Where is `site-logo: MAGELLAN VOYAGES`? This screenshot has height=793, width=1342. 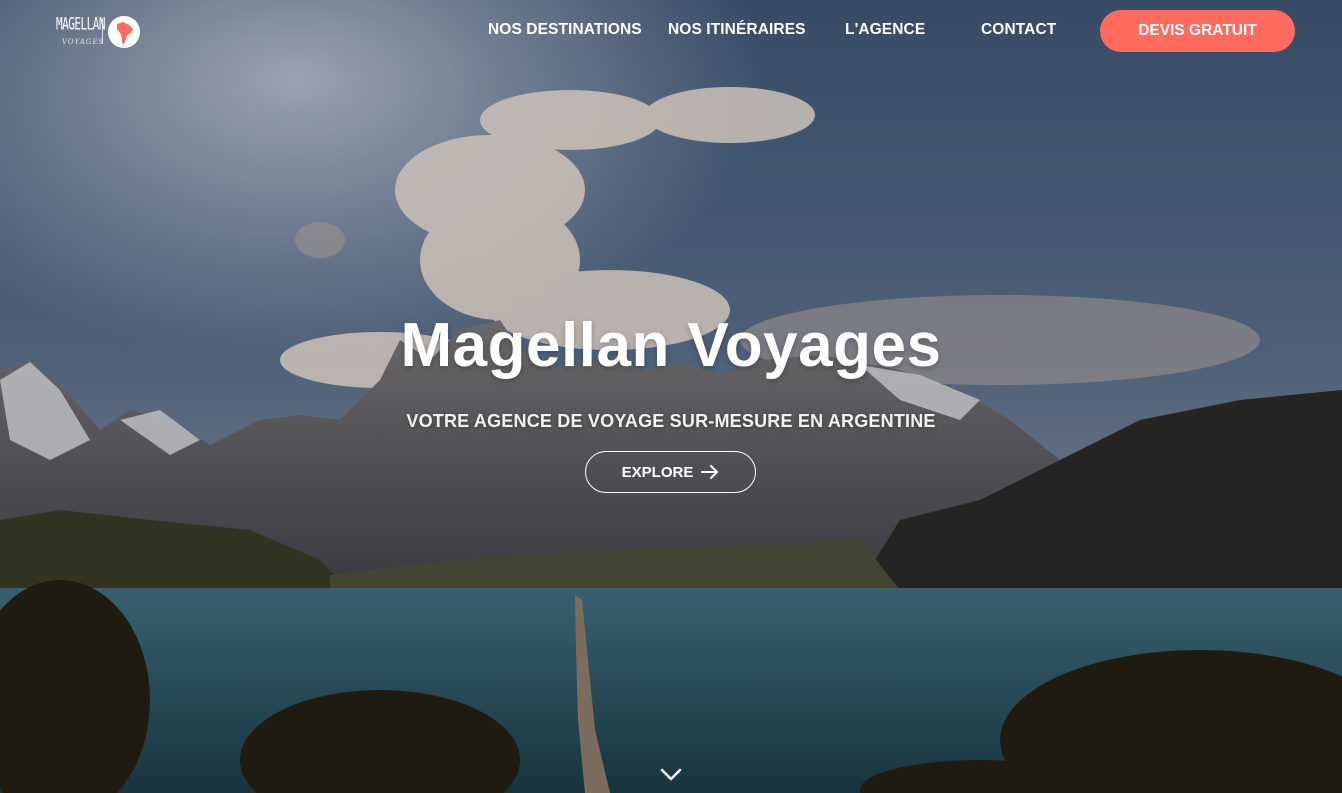 site-logo: MAGELLAN VOYAGES is located at coordinates (101, 32).